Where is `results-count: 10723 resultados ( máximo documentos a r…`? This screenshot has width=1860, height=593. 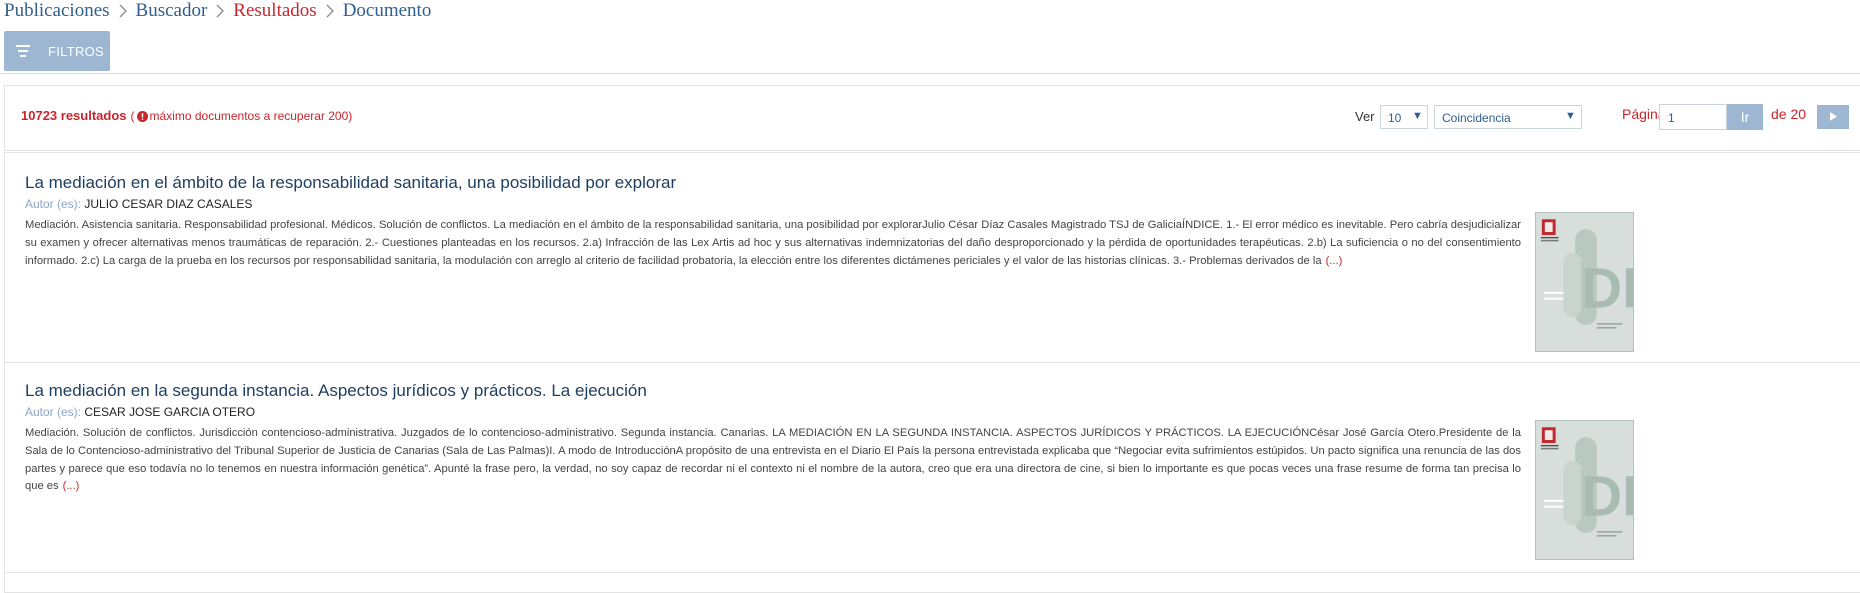 results-count: 10723 resultados ( máximo documentos a r… is located at coordinates (186, 115).